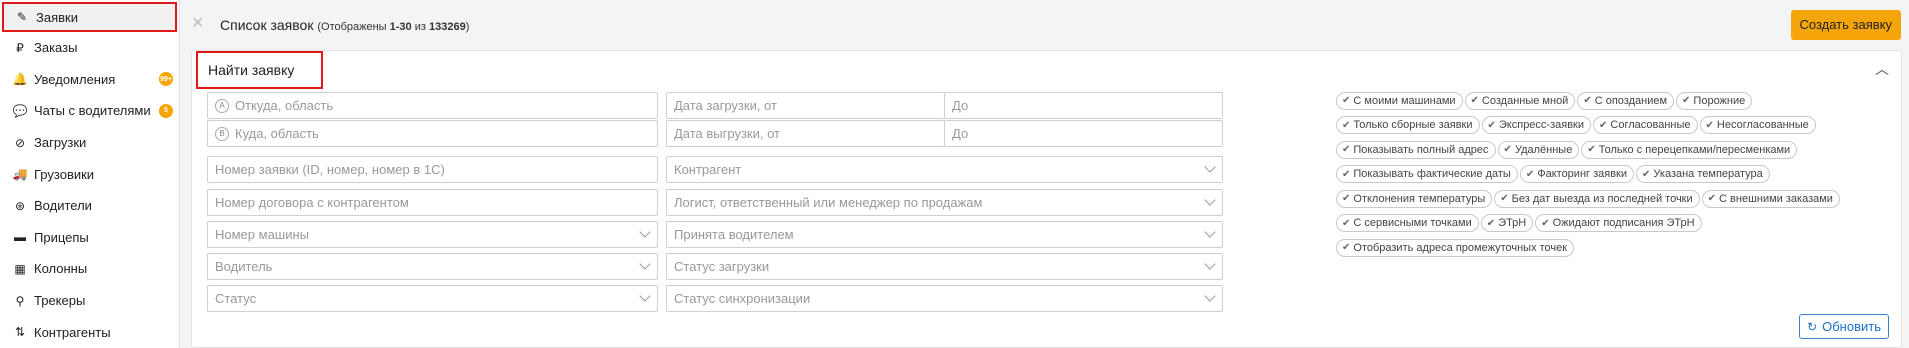 The width and height of the screenshot is (1909, 348). Describe the element at coordinates (89, 238) in the screenshot. I see `sidebar-item: ▬ Прицепы` at that location.